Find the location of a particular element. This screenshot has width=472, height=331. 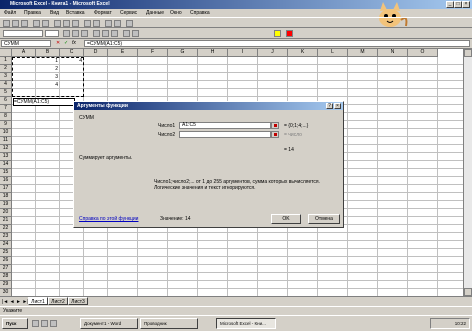

sort-icon is located at coordinates (117, 23).